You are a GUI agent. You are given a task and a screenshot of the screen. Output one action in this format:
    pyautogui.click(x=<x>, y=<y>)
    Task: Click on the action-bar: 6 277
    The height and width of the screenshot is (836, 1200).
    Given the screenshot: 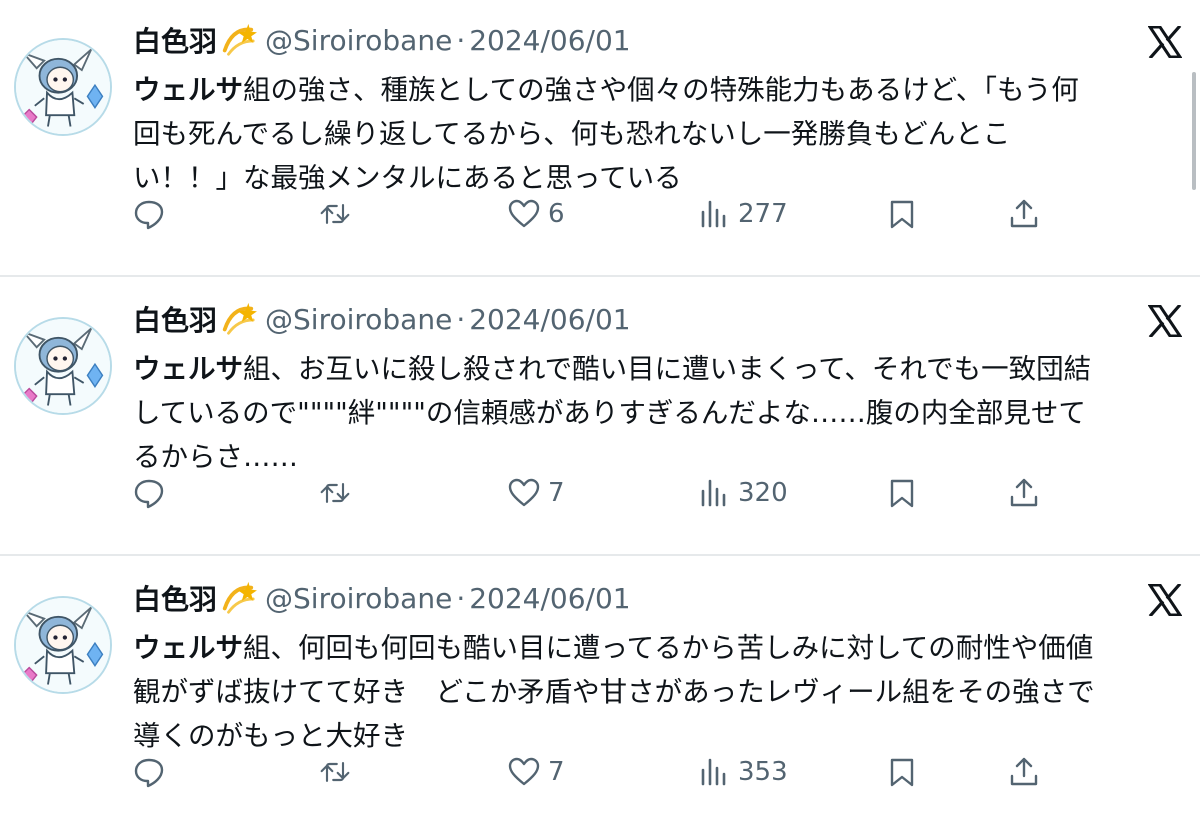 What is the action you would take?
    pyautogui.click(x=600, y=214)
    